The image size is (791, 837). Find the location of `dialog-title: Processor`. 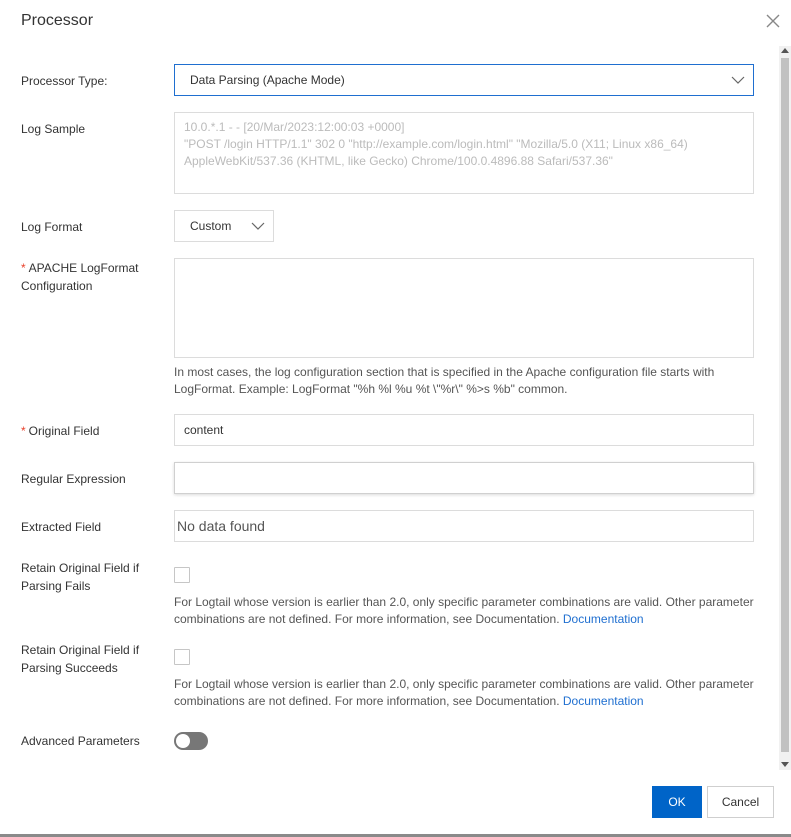

dialog-title: Processor is located at coordinates (57, 20).